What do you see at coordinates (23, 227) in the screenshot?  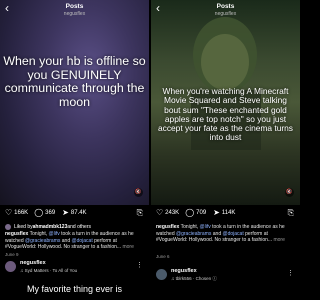 I see `liked-by-prefix: Liked by` at bounding box center [23, 227].